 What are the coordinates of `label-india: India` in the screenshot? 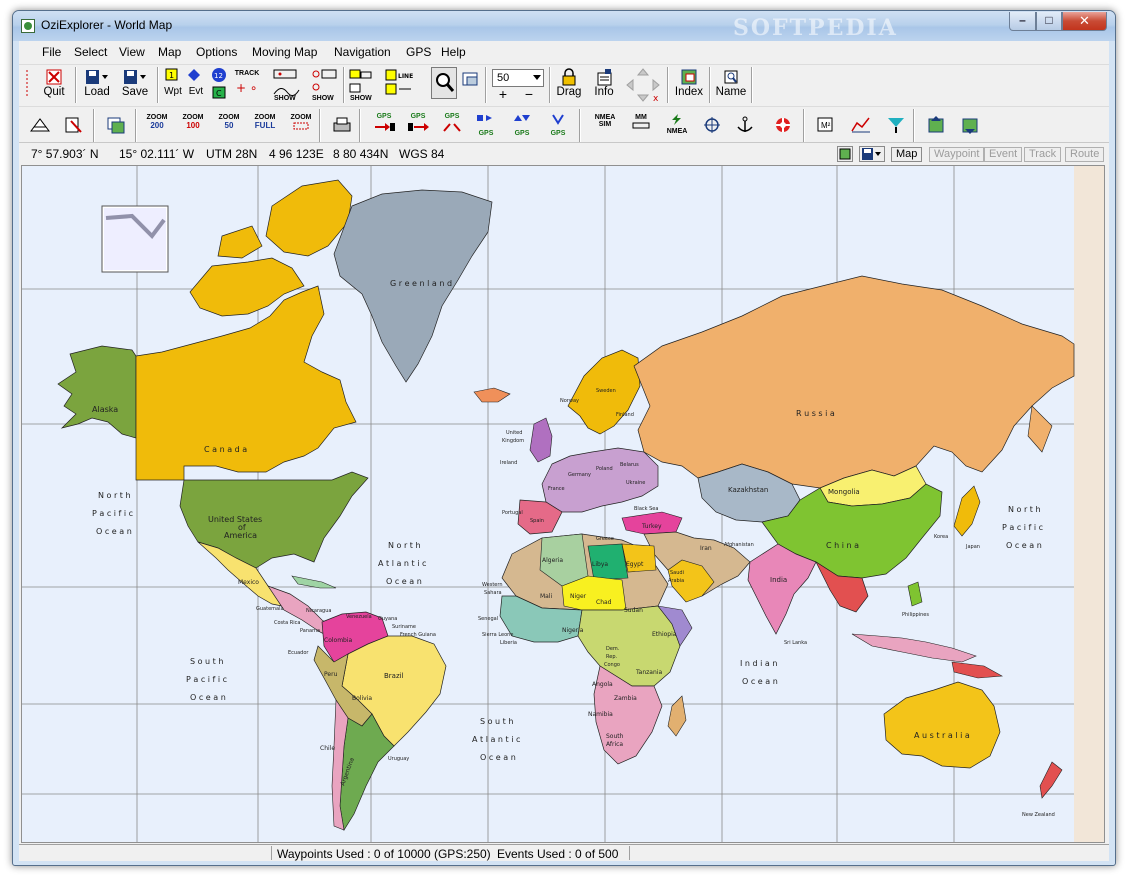 It's located at (778, 580).